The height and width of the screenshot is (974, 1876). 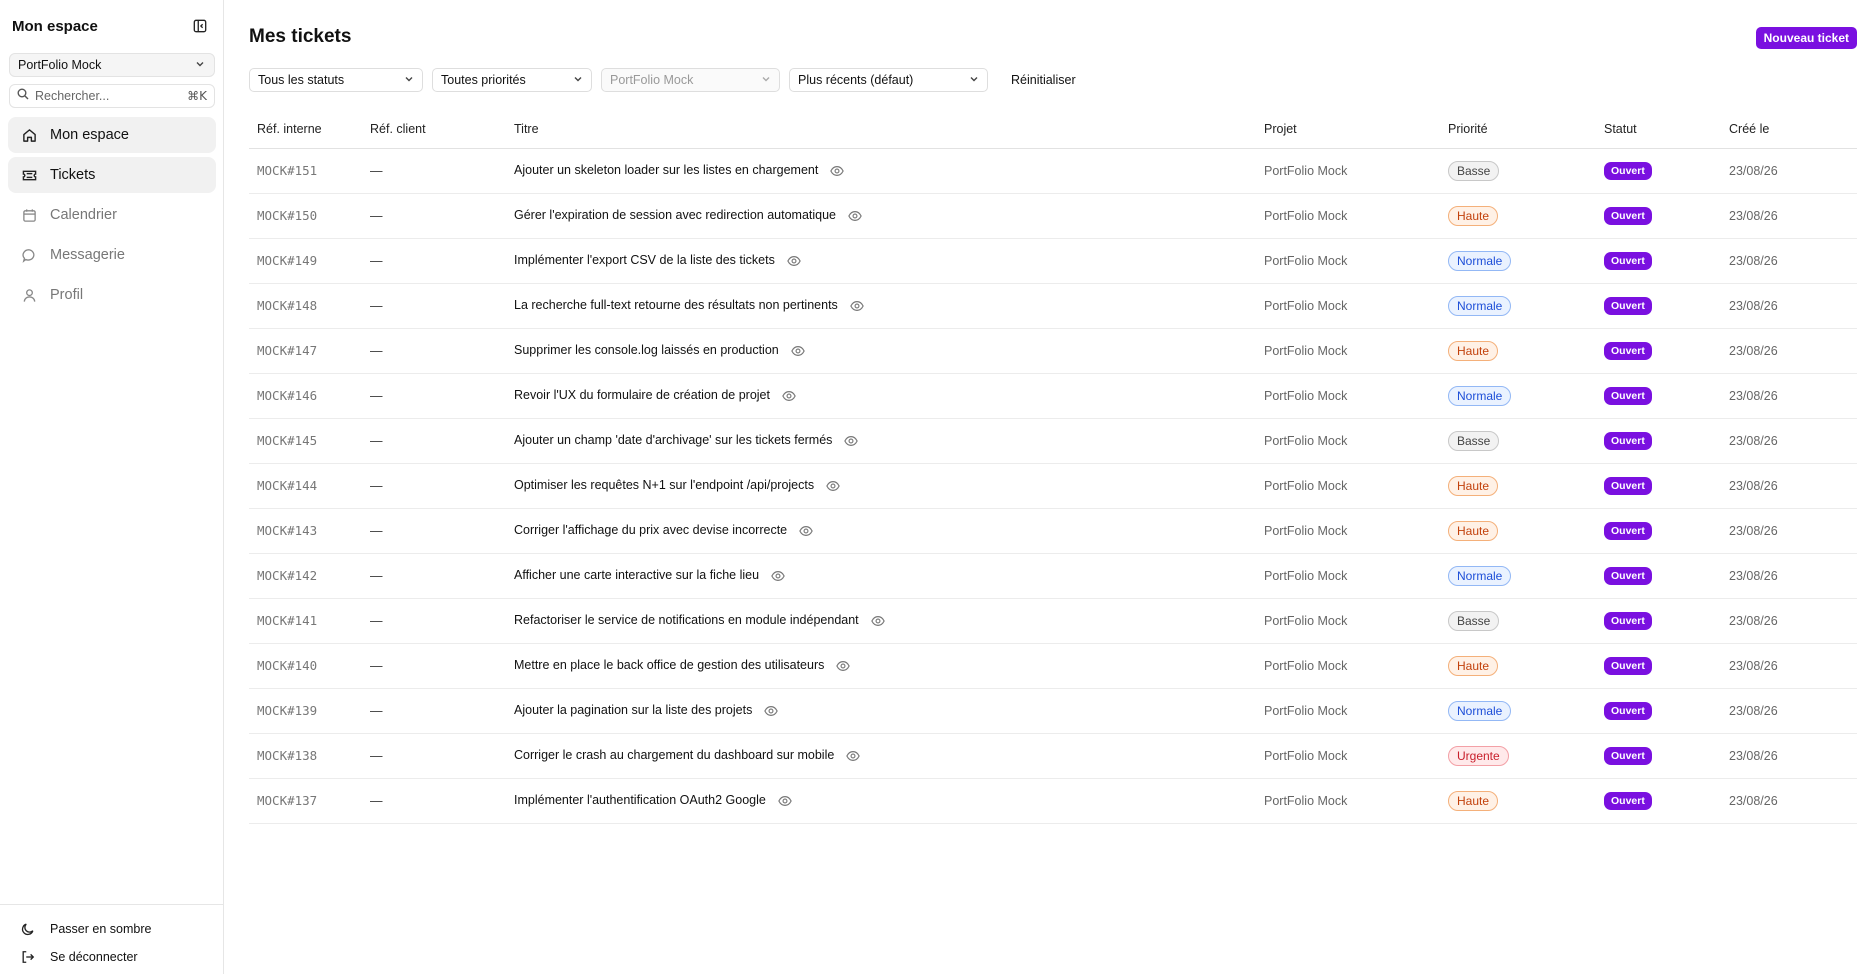 I want to click on sidebar-toggle-icon, so click(x=200, y=26).